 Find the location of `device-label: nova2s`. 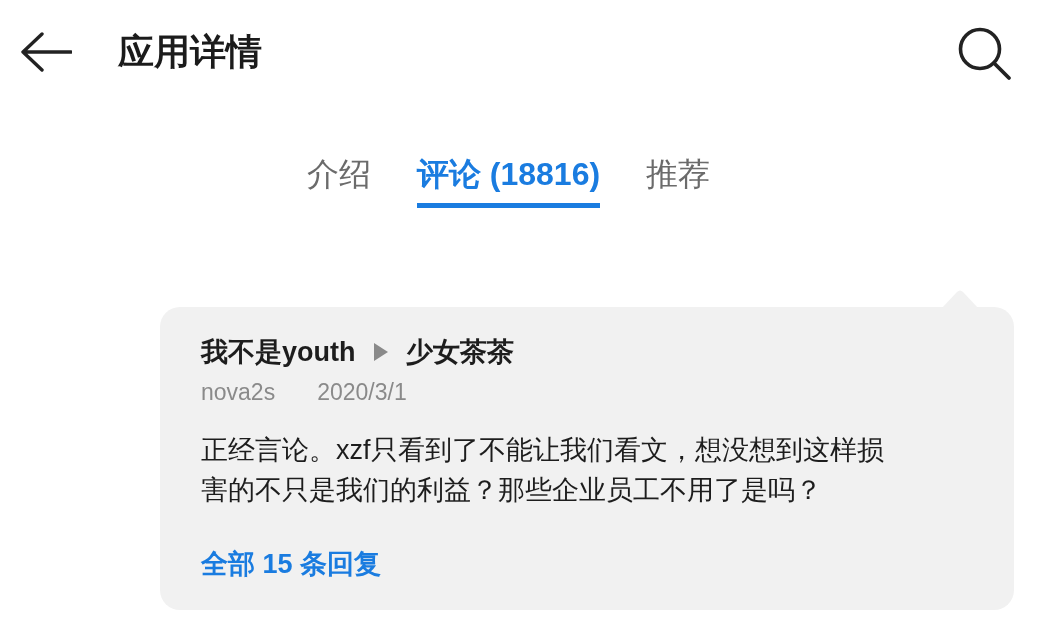

device-label: nova2s is located at coordinates (238, 393).